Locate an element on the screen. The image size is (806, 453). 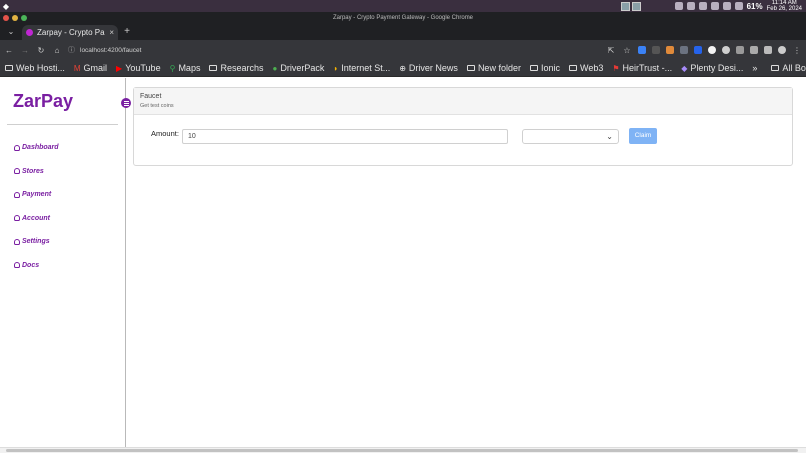
youtube-icon: ▶ is located at coordinates (119, 68).